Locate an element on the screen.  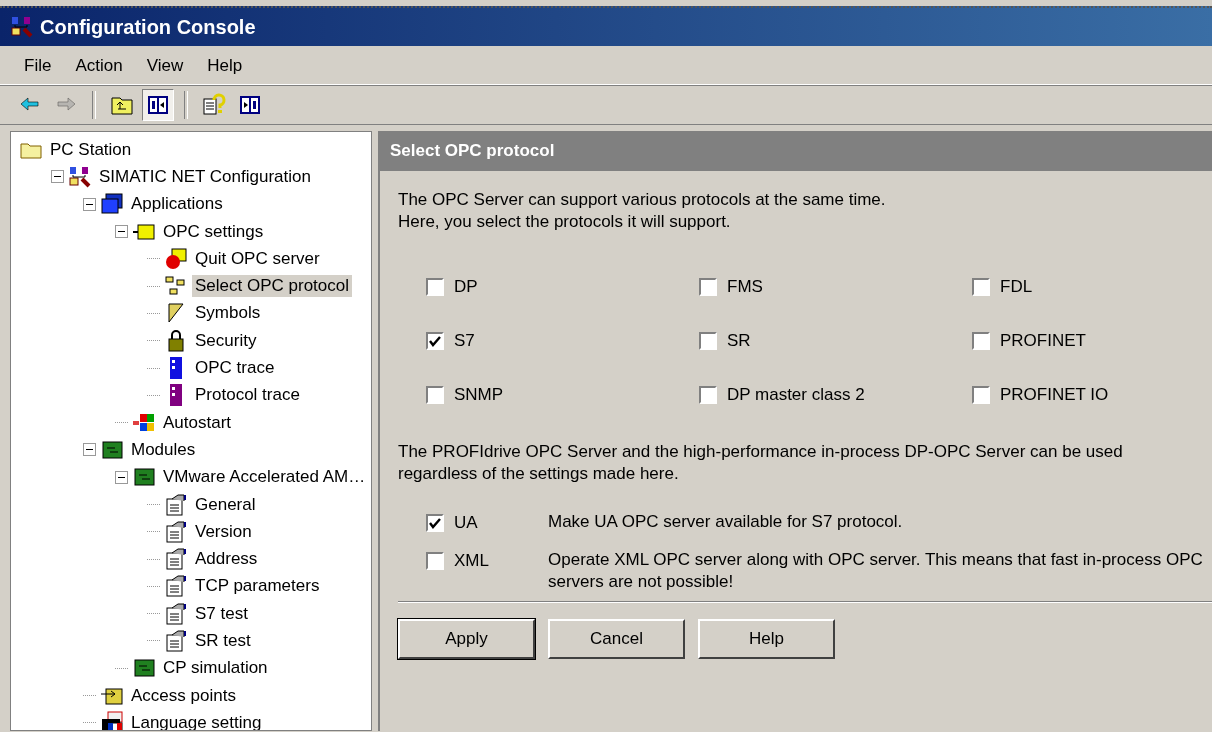
checkbox-label: FMS is located at coordinates (745, 287).